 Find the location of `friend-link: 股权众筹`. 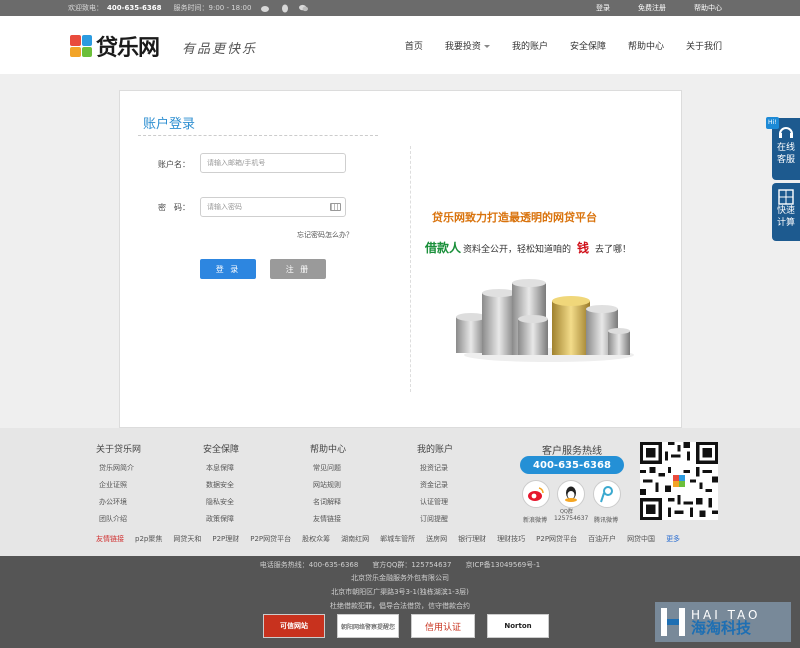

friend-link: 股权众筹 is located at coordinates (316, 539).